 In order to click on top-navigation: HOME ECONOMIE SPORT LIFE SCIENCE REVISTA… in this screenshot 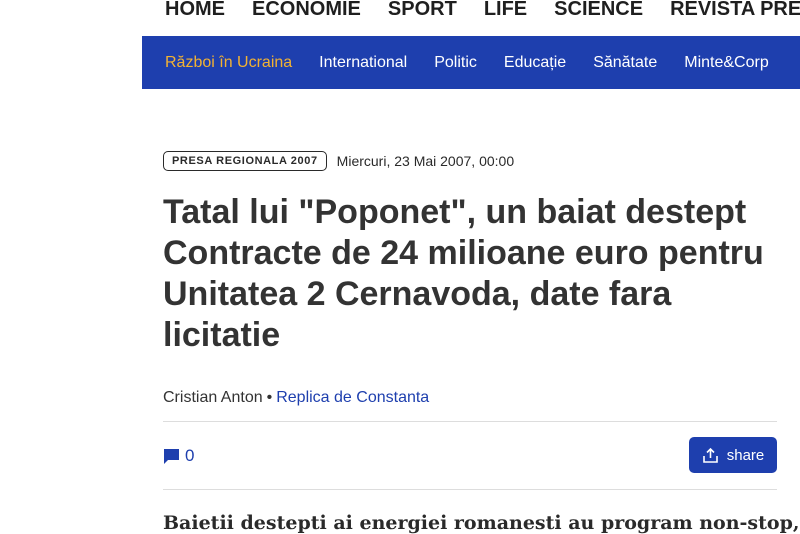, I will do `click(482, 11)`.